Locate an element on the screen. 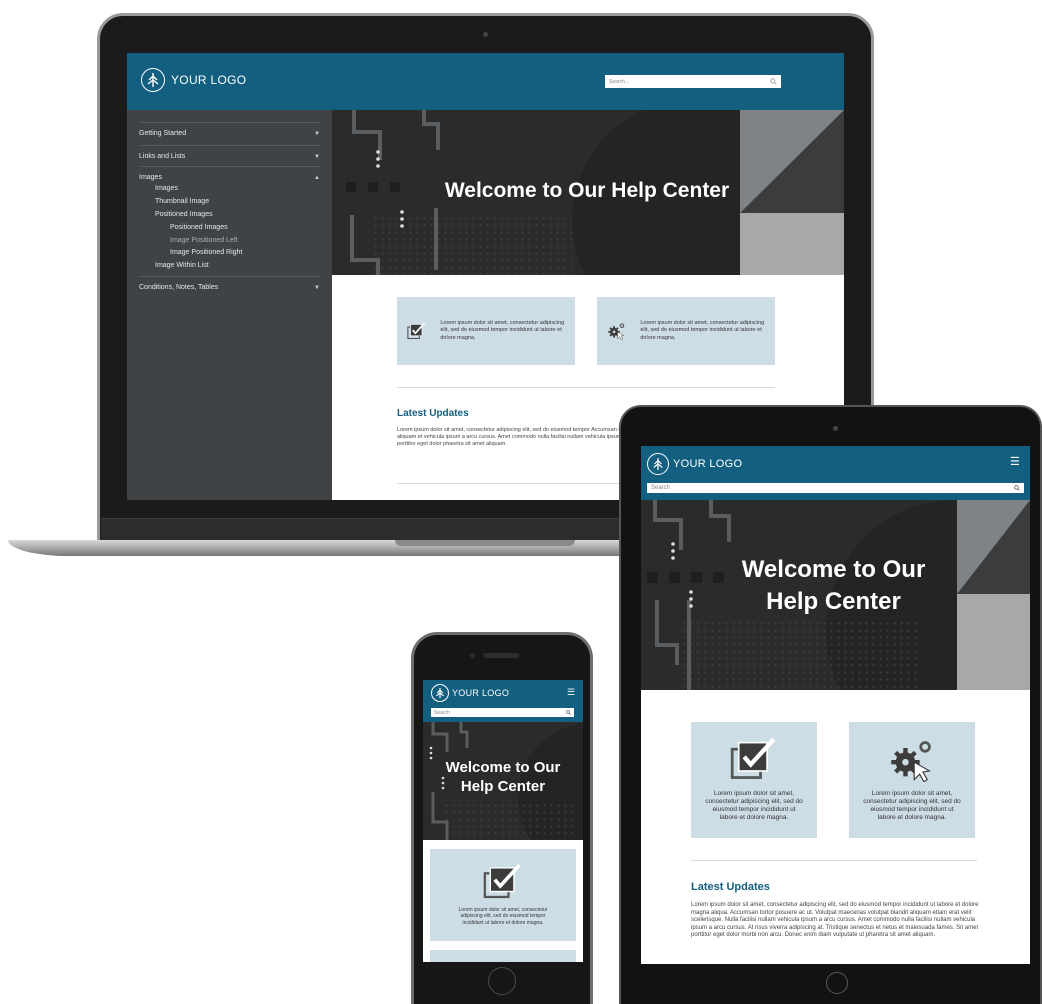  sidebar-item-links-and-lists: Links and Lists ▼ is located at coordinates (229, 152).